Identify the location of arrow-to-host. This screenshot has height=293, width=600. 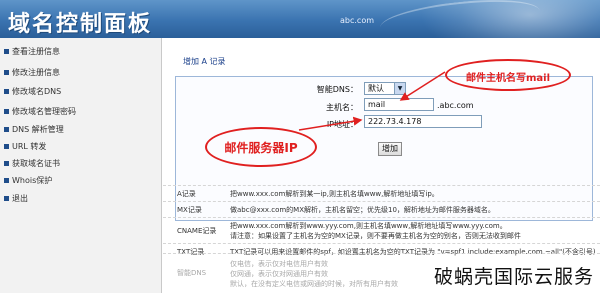
(422, 86).